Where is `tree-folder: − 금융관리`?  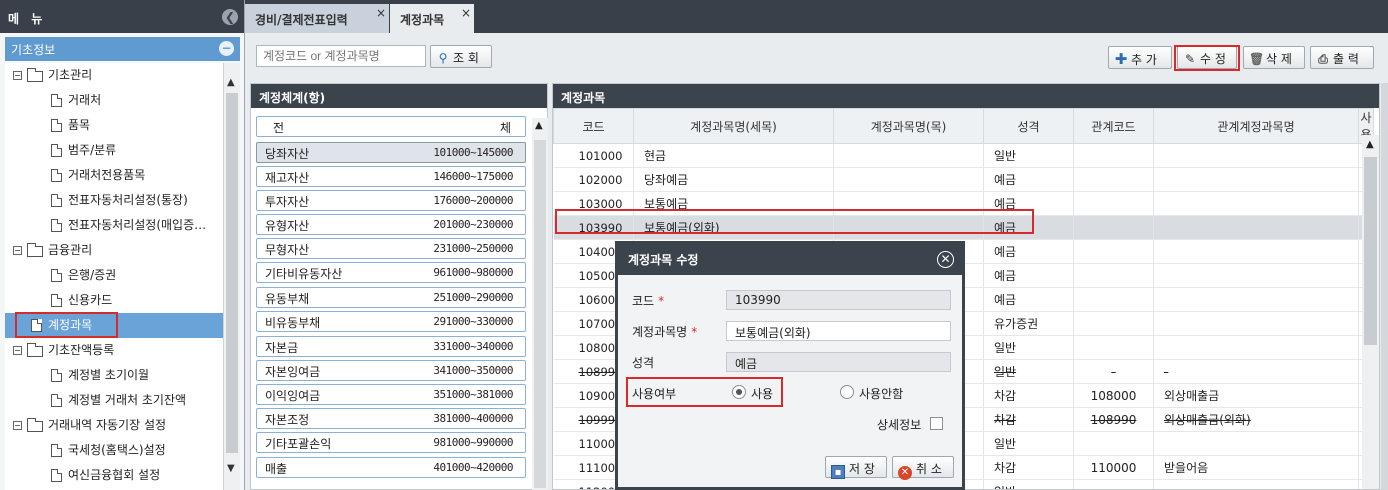 tree-folder: − 금융관리 is located at coordinates (114, 250).